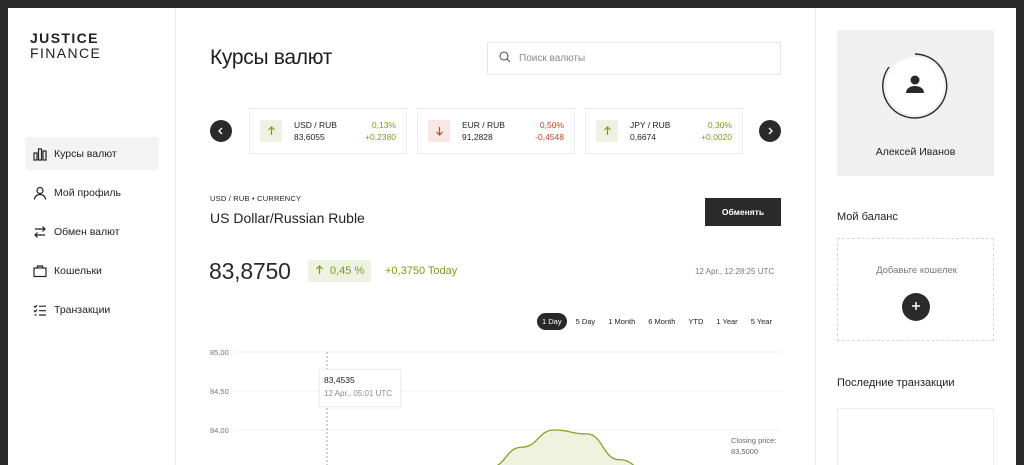 Image resolution: width=1024 pixels, height=465 pixels. What do you see at coordinates (505, 59) in the screenshot?
I see `search-icon` at bounding box center [505, 59].